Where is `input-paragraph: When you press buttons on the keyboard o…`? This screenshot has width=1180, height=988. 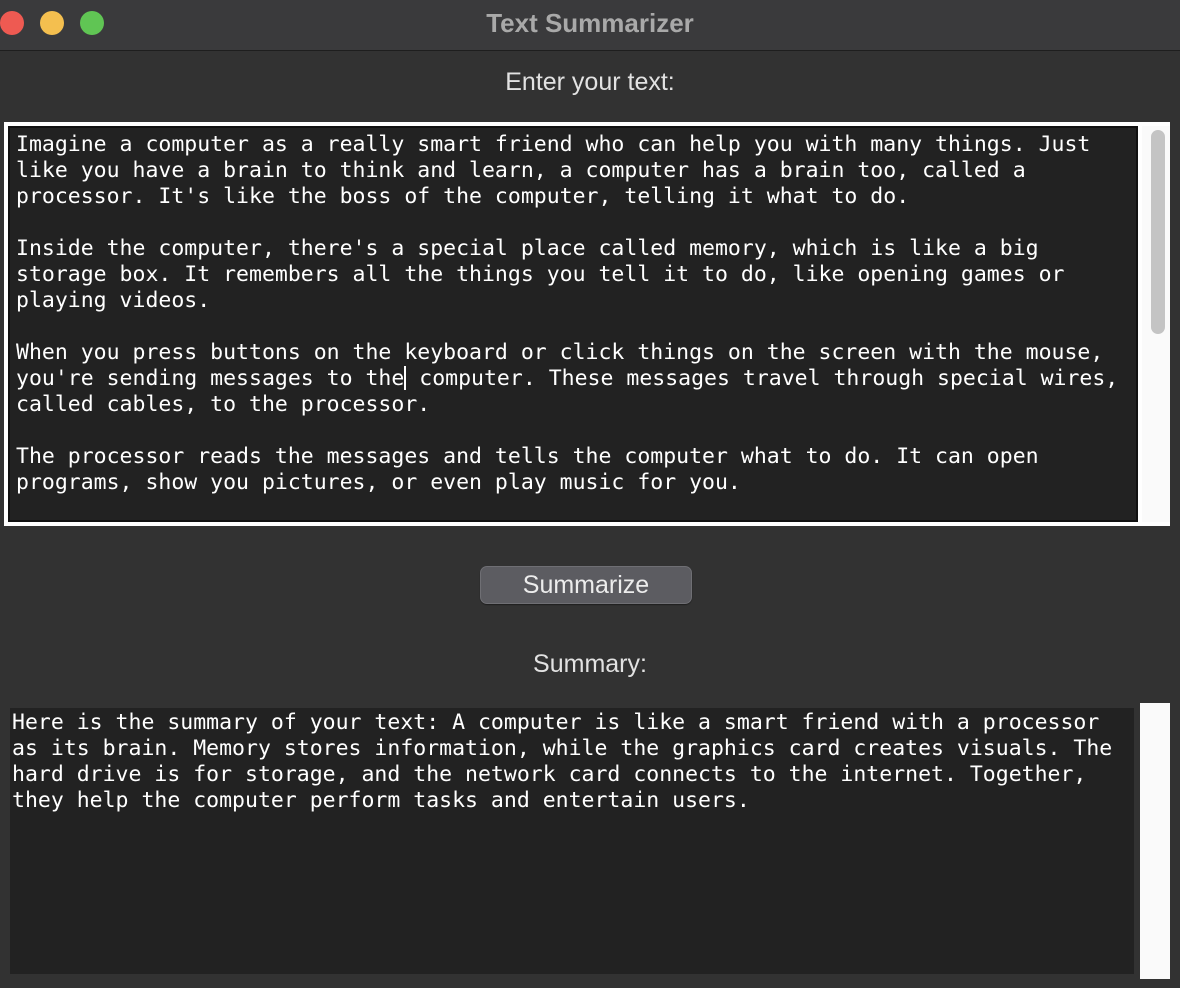
input-paragraph: When you press buttons on the keyboard o… is located at coordinates (573, 379).